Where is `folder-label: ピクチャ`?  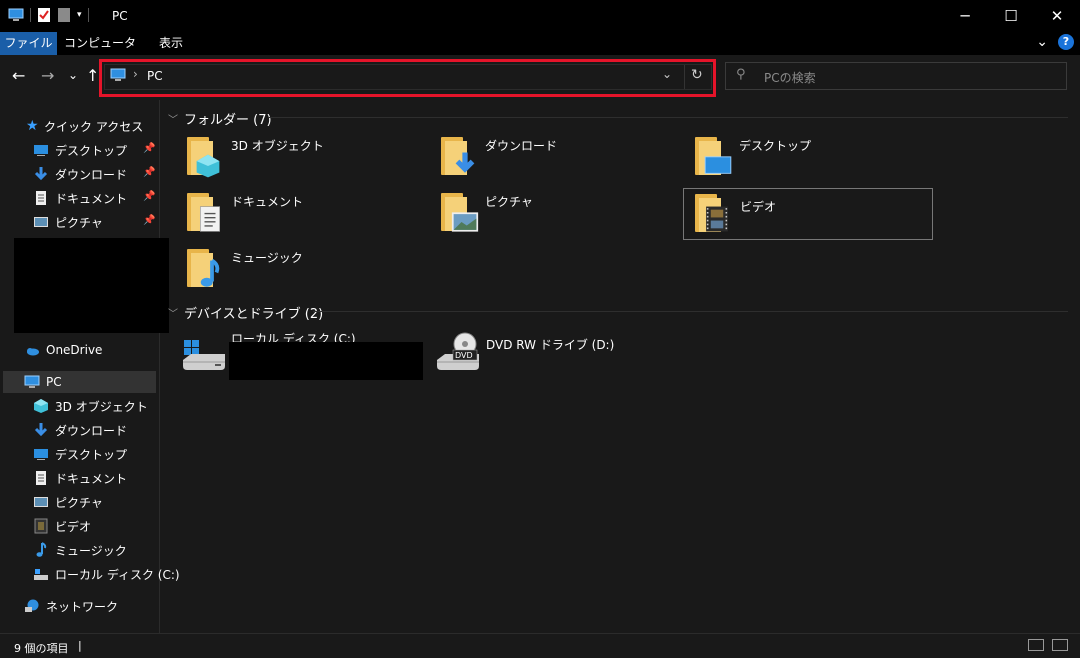 folder-label: ピクチャ is located at coordinates (509, 202).